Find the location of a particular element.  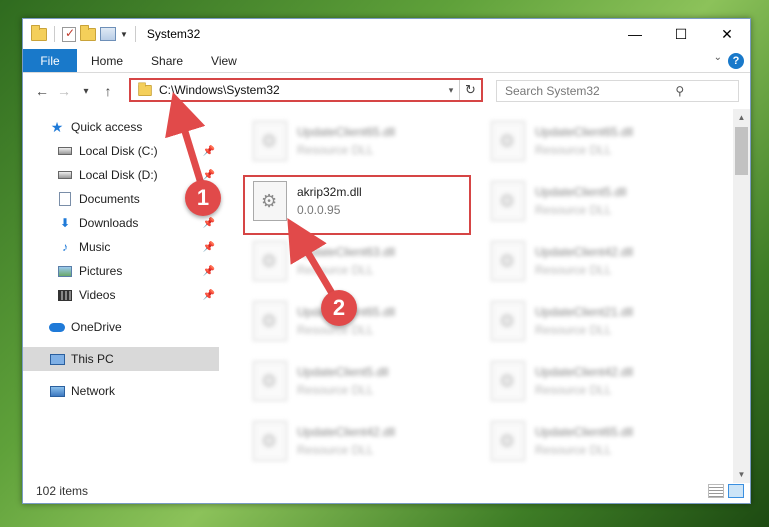

address-text: C:\Windows\System32 is located at coordinates (301, 90).